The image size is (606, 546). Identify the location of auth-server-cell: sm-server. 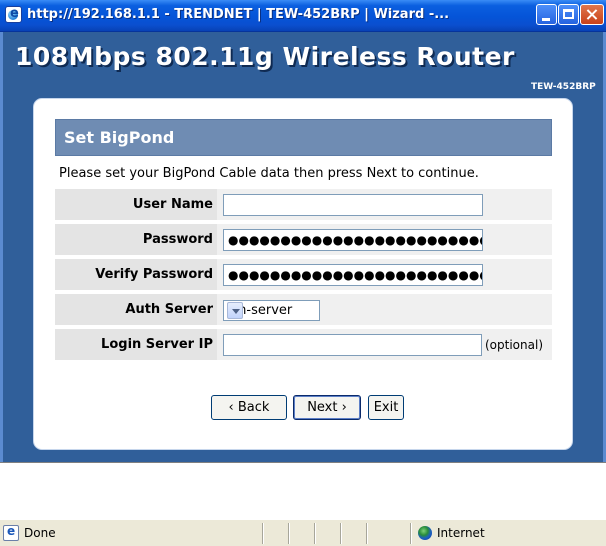
(384, 309).